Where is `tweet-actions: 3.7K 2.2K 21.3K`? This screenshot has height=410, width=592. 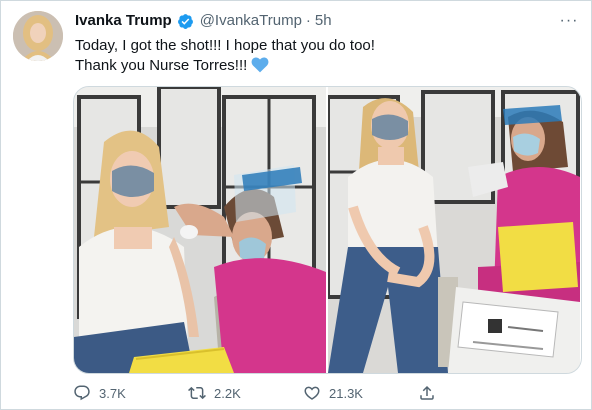
tweet-actions: 3.7K 2.2K 21.3K is located at coordinates (303, 393).